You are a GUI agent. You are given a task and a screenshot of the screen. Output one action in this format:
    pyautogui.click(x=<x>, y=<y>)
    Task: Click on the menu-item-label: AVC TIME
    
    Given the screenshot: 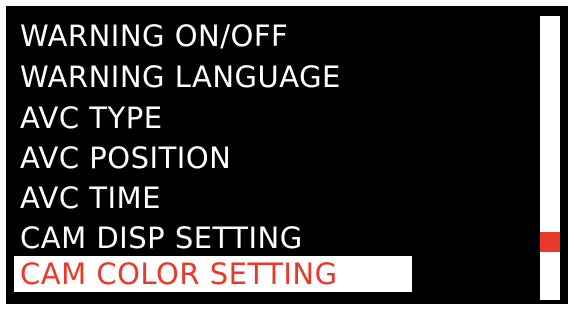 What is the action you would take?
    pyautogui.click(x=90, y=198)
    